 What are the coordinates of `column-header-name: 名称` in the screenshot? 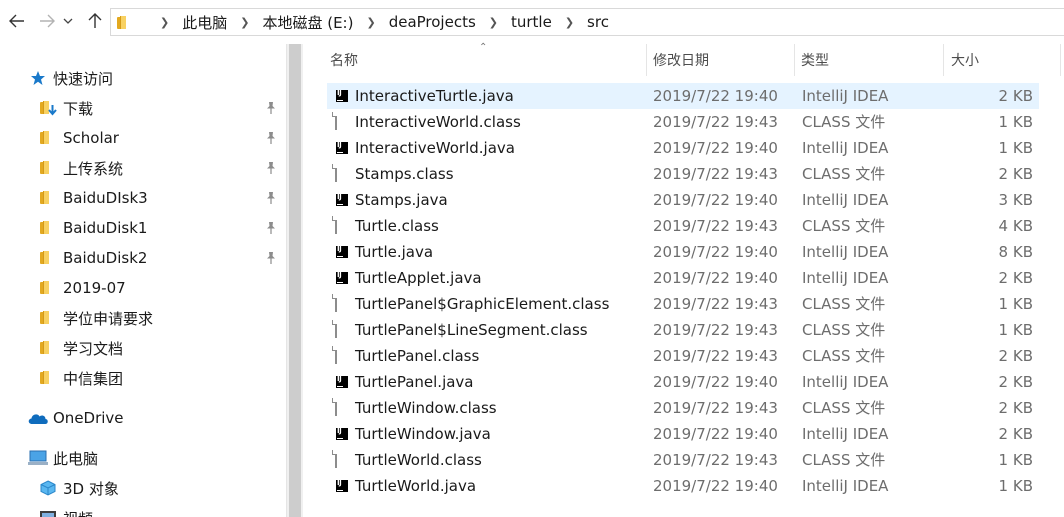 It's located at (488, 60).